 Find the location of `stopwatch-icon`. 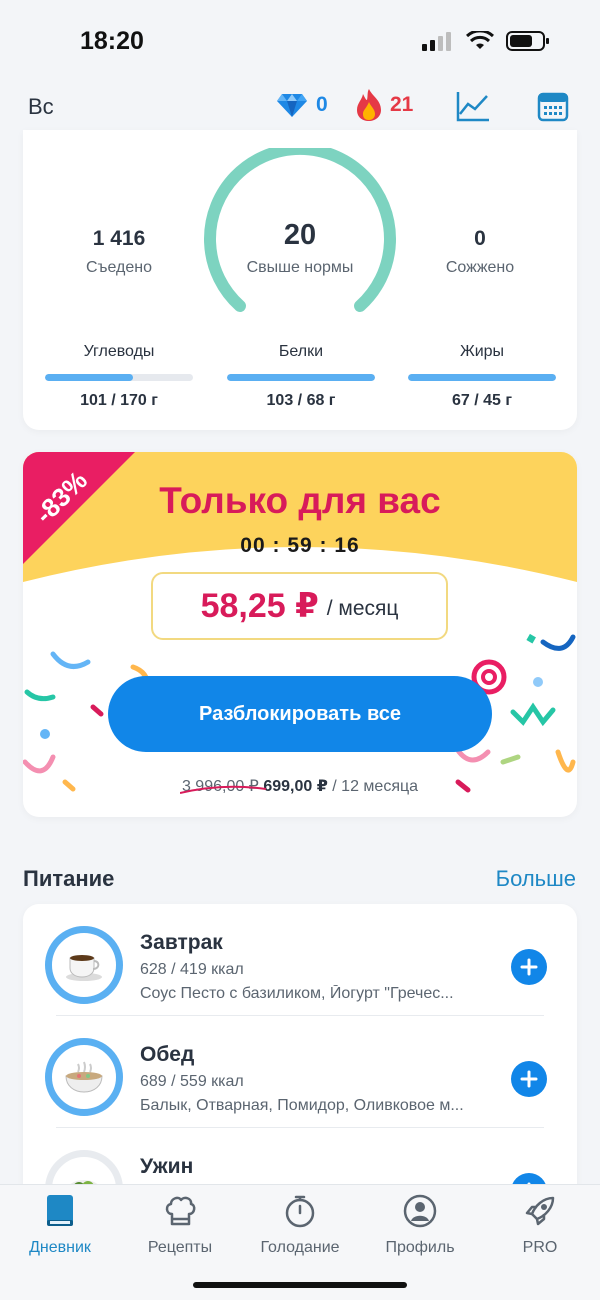

stopwatch-icon is located at coordinates (300, 1211).